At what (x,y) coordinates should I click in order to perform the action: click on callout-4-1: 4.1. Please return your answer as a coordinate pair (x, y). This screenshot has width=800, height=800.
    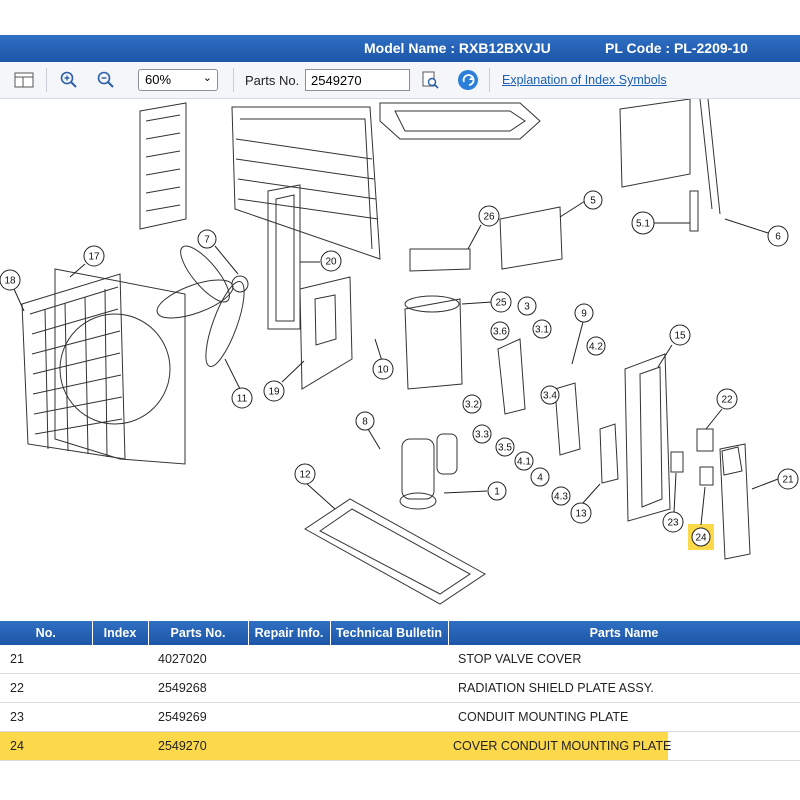
    Looking at the image, I should click on (524, 461).